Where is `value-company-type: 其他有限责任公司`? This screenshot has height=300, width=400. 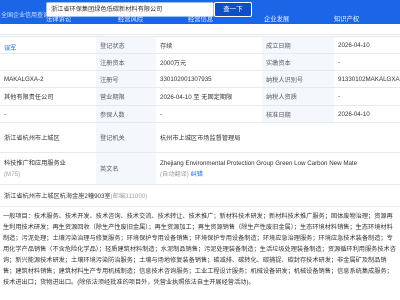
value-company-type: 其他有限责任公司 is located at coordinates (48, 96).